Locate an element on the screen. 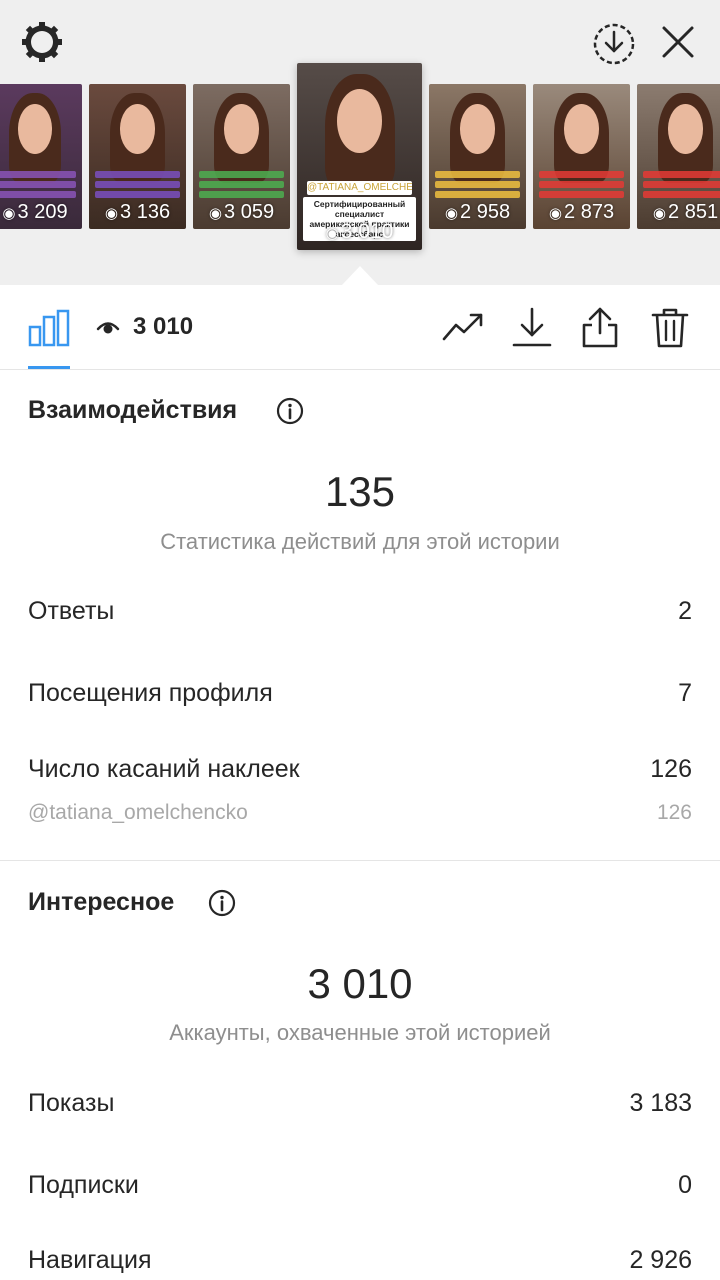 The height and width of the screenshot is (1280, 720). sticker-taps-label: Число касаний наклеек is located at coordinates (164, 769).